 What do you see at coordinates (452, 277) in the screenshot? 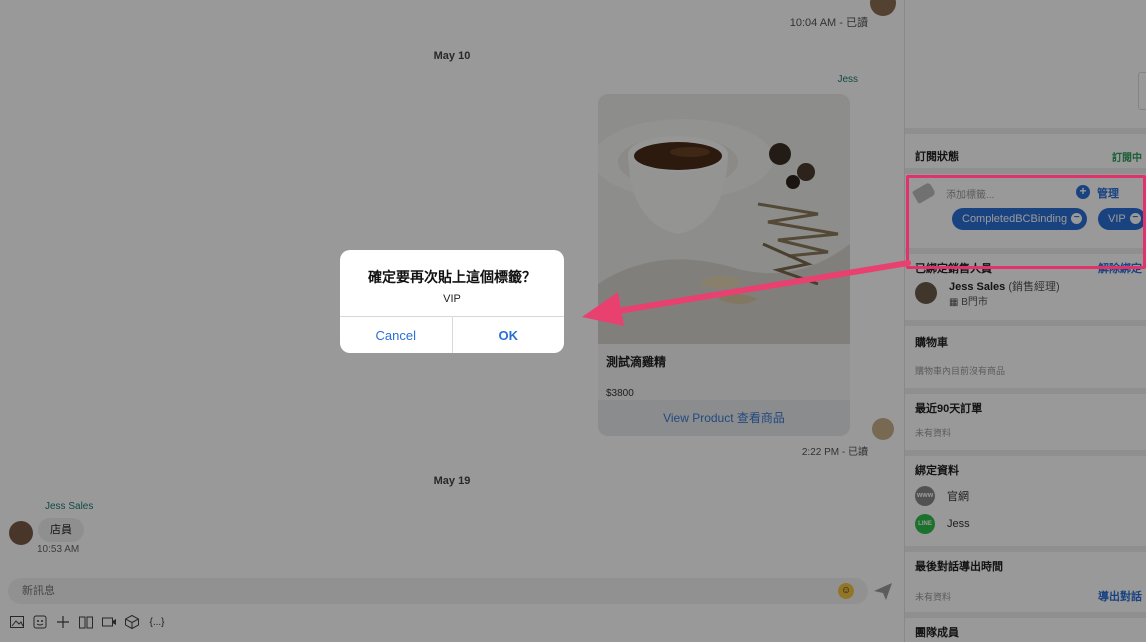
I see `dialog-title: 確定要再次貼上這個標籤？` at bounding box center [452, 277].